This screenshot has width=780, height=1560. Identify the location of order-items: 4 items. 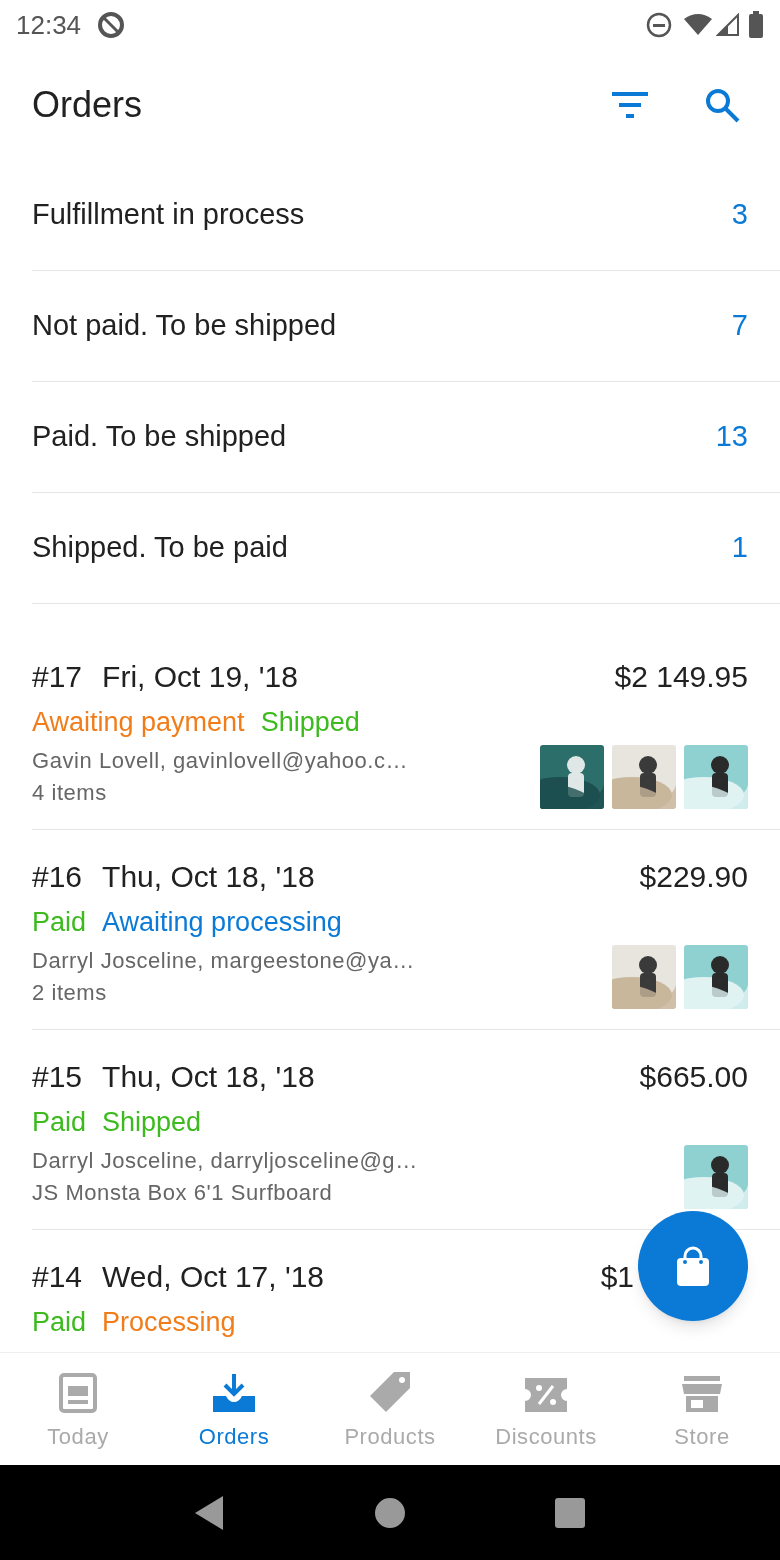
(70, 793).